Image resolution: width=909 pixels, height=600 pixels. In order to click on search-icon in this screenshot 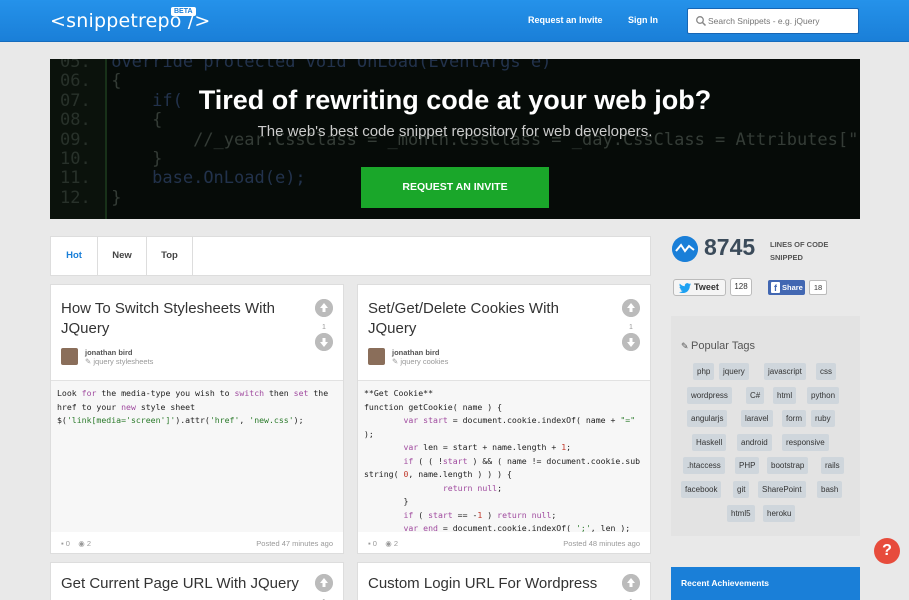, I will do `click(701, 21)`.